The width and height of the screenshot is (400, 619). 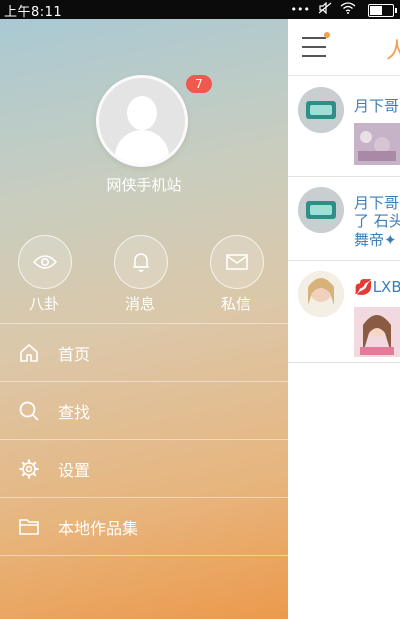 What do you see at coordinates (144, 353) in the screenshot?
I see `menu-item-home: 首页` at bounding box center [144, 353].